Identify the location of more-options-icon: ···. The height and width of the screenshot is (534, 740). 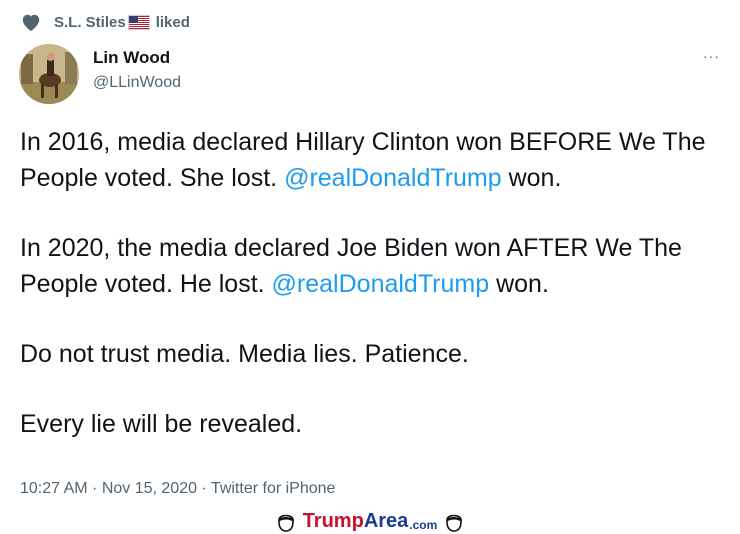
(711, 56).